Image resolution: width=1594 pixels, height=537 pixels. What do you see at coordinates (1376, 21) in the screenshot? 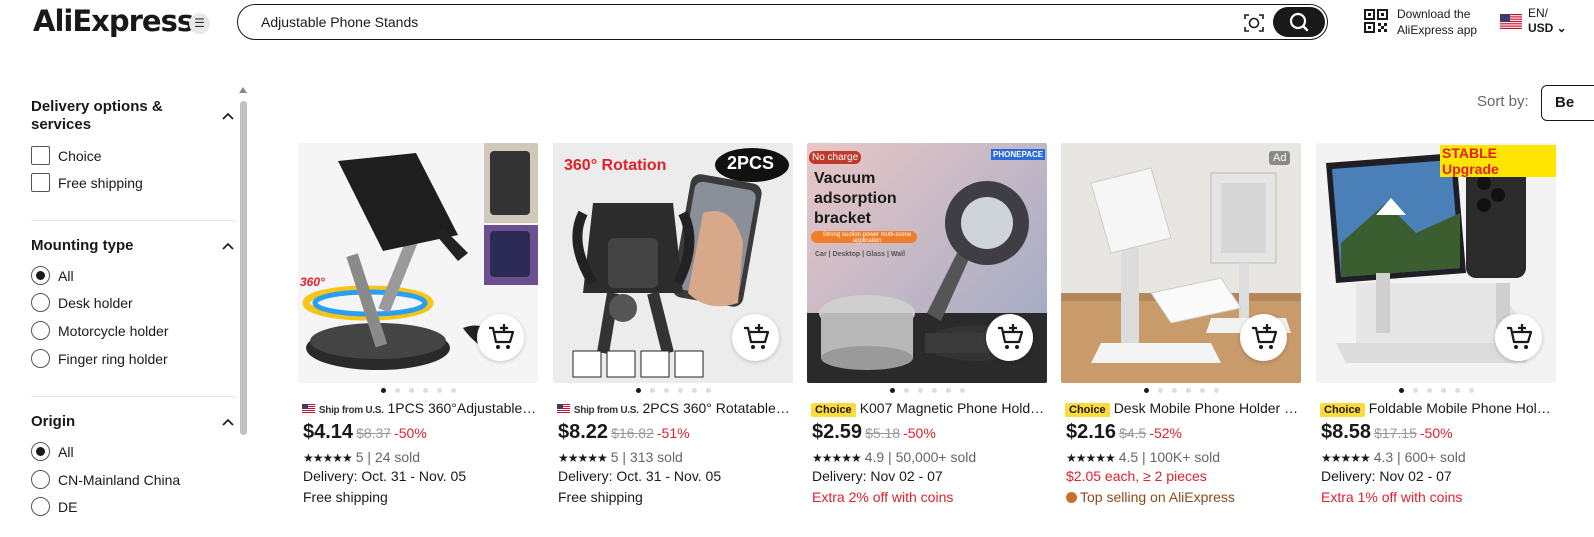
I see `qr-code-icon` at bounding box center [1376, 21].